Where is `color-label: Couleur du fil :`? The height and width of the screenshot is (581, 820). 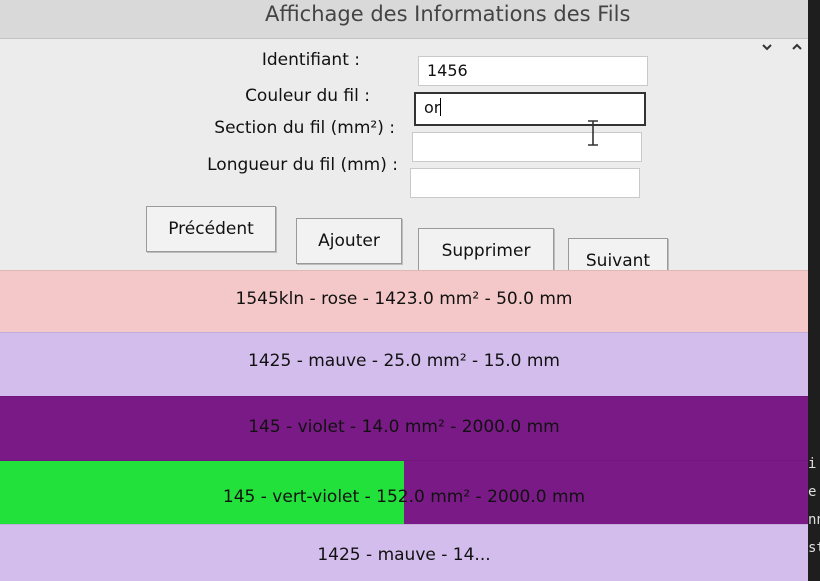 color-label: Couleur du fil : is located at coordinates (307, 96).